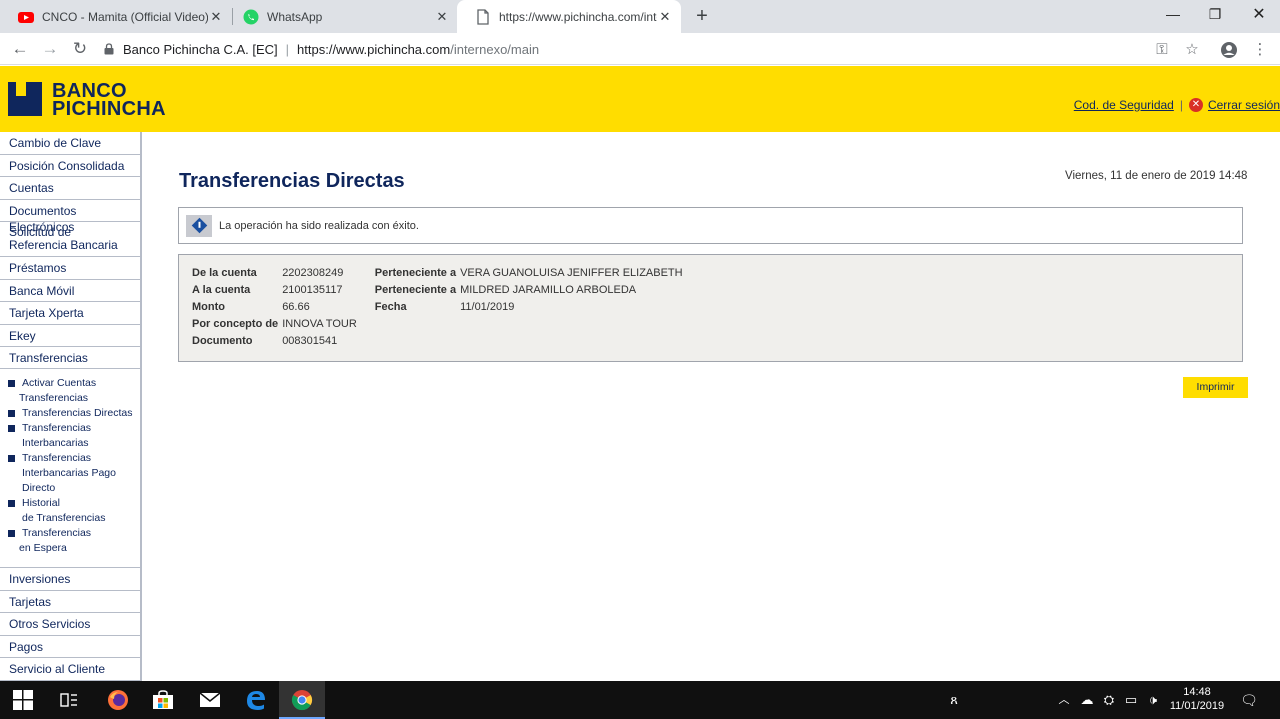  What do you see at coordinates (70, 313) in the screenshot?
I see `sidebar-item-tarjeta-xperta: Tarjeta Xperta` at bounding box center [70, 313].